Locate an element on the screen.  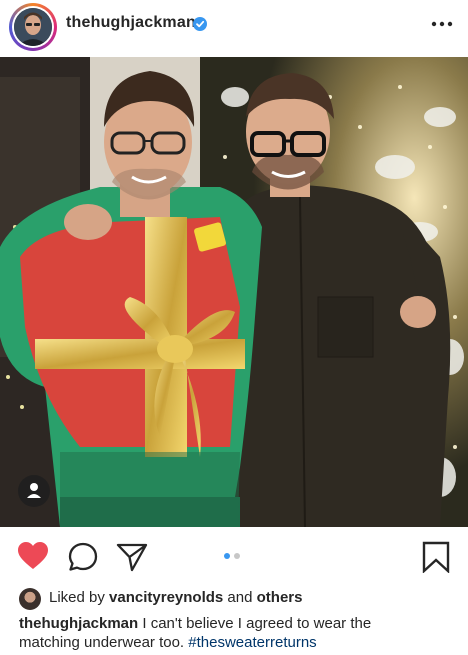
avatar-image is located at coordinates (33, 27).